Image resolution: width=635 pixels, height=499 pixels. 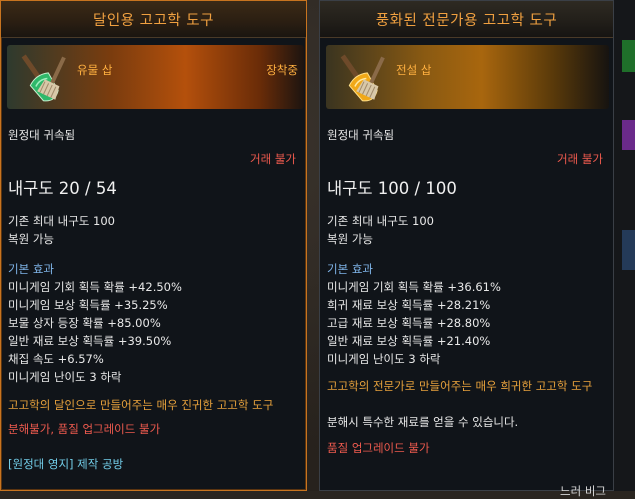 What do you see at coordinates (153, 19) in the screenshot?
I see `item-title: 달인용 고고학 도구` at bounding box center [153, 19].